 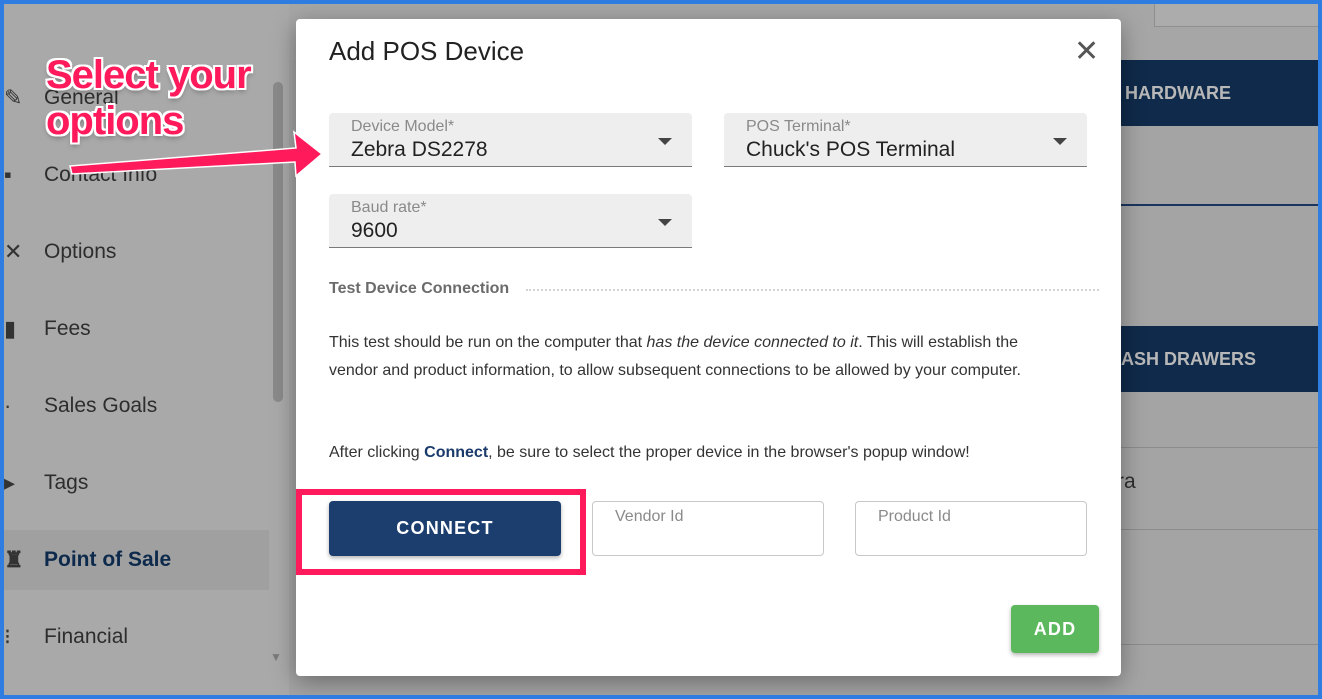 What do you see at coordinates (441, 532) in the screenshot?
I see `connect-highlight-box` at bounding box center [441, 532].